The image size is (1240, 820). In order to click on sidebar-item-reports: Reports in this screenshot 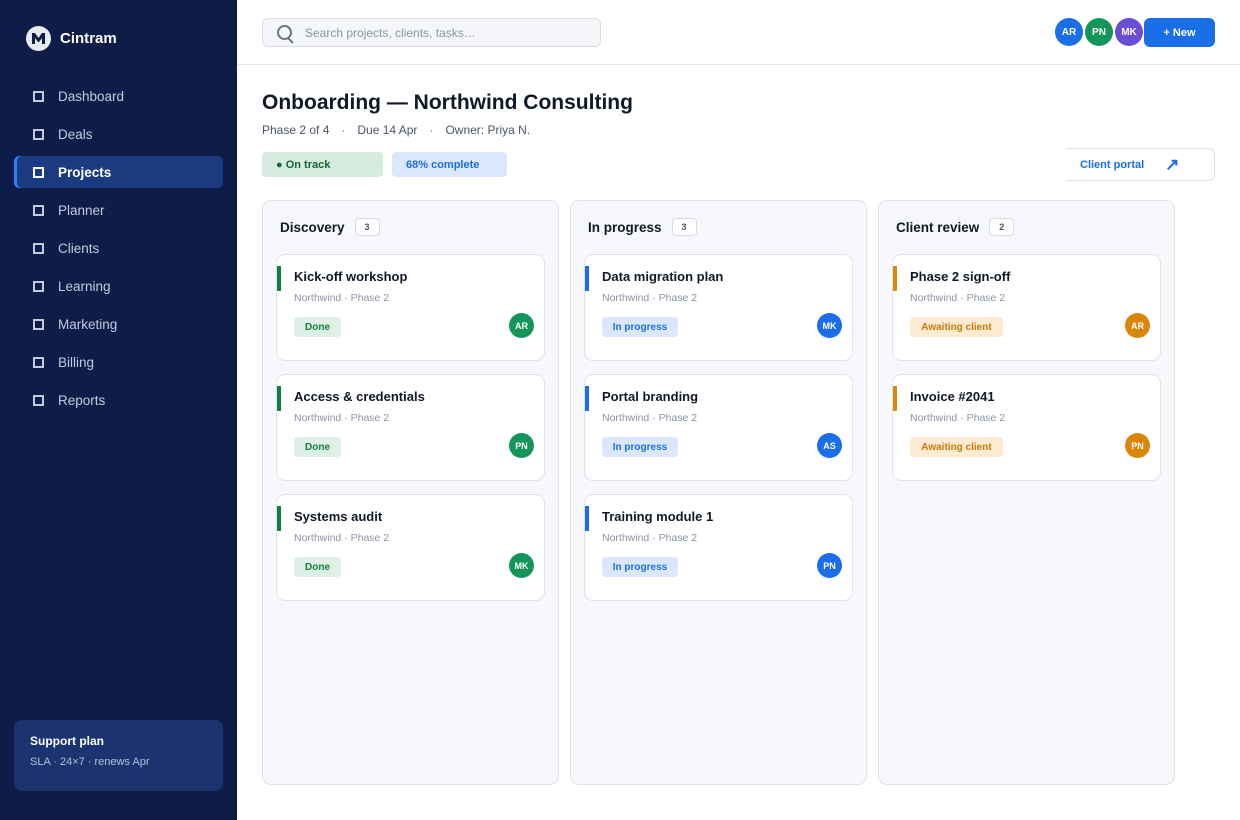, I will do `click(118, 400)`.